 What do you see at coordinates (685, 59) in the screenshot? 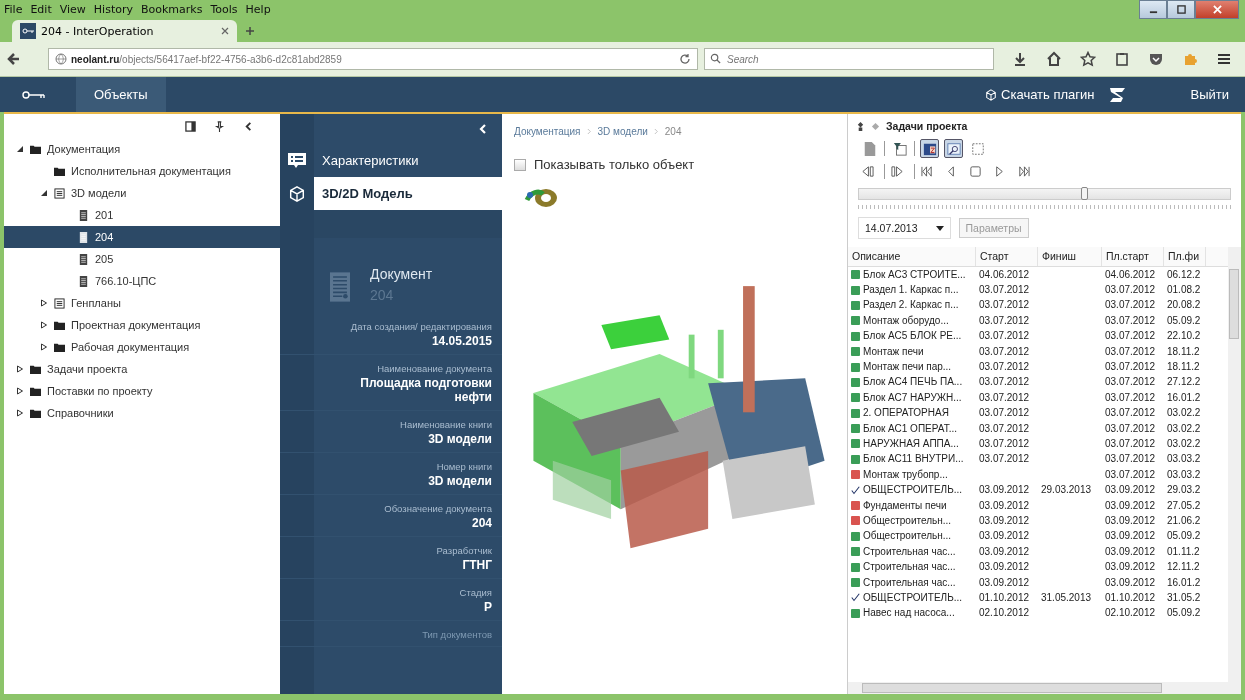
I see `reload-icon` at bounding box center [685, 59].